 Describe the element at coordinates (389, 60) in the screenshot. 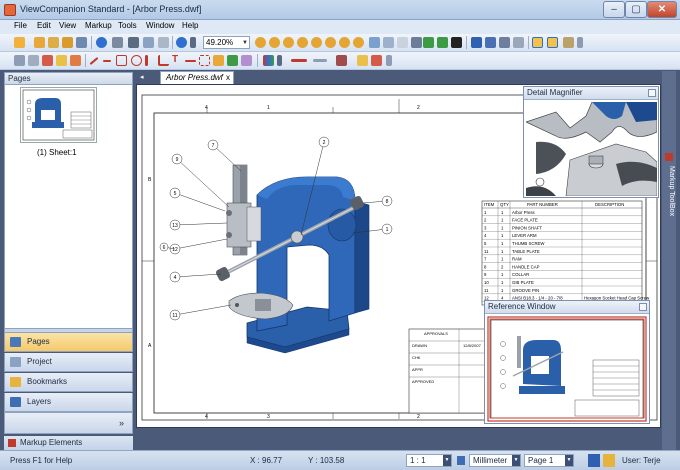

I see `markup-options-icon` at that location.